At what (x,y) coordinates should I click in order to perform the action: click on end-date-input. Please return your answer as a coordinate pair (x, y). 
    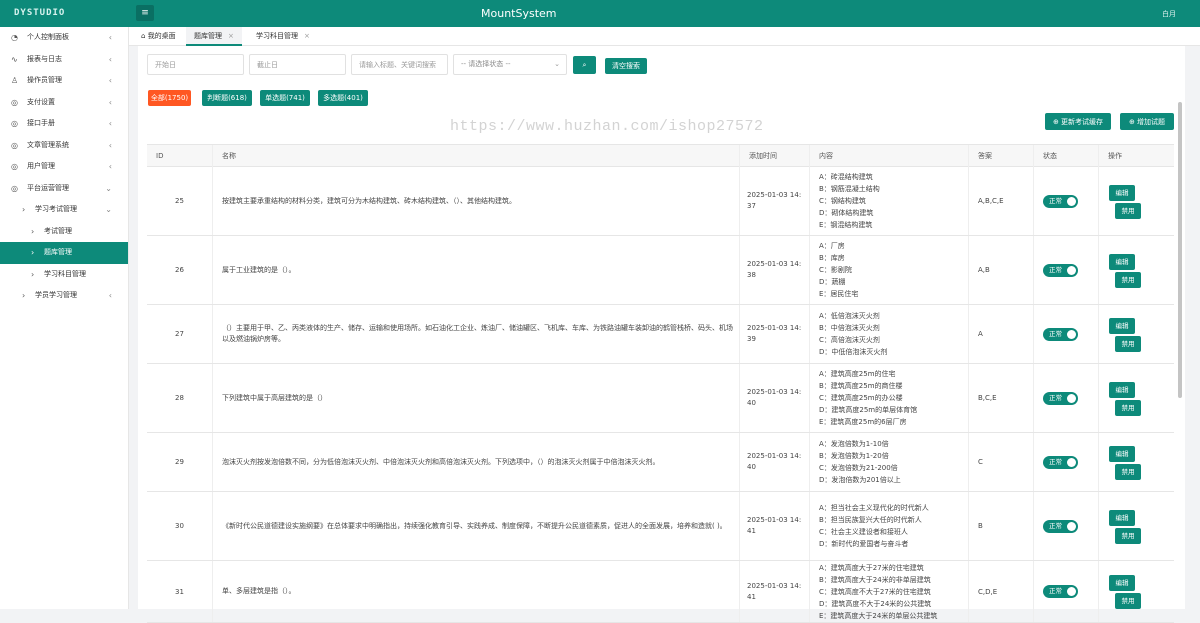
    Looking at the image, I should click on (297, 64).